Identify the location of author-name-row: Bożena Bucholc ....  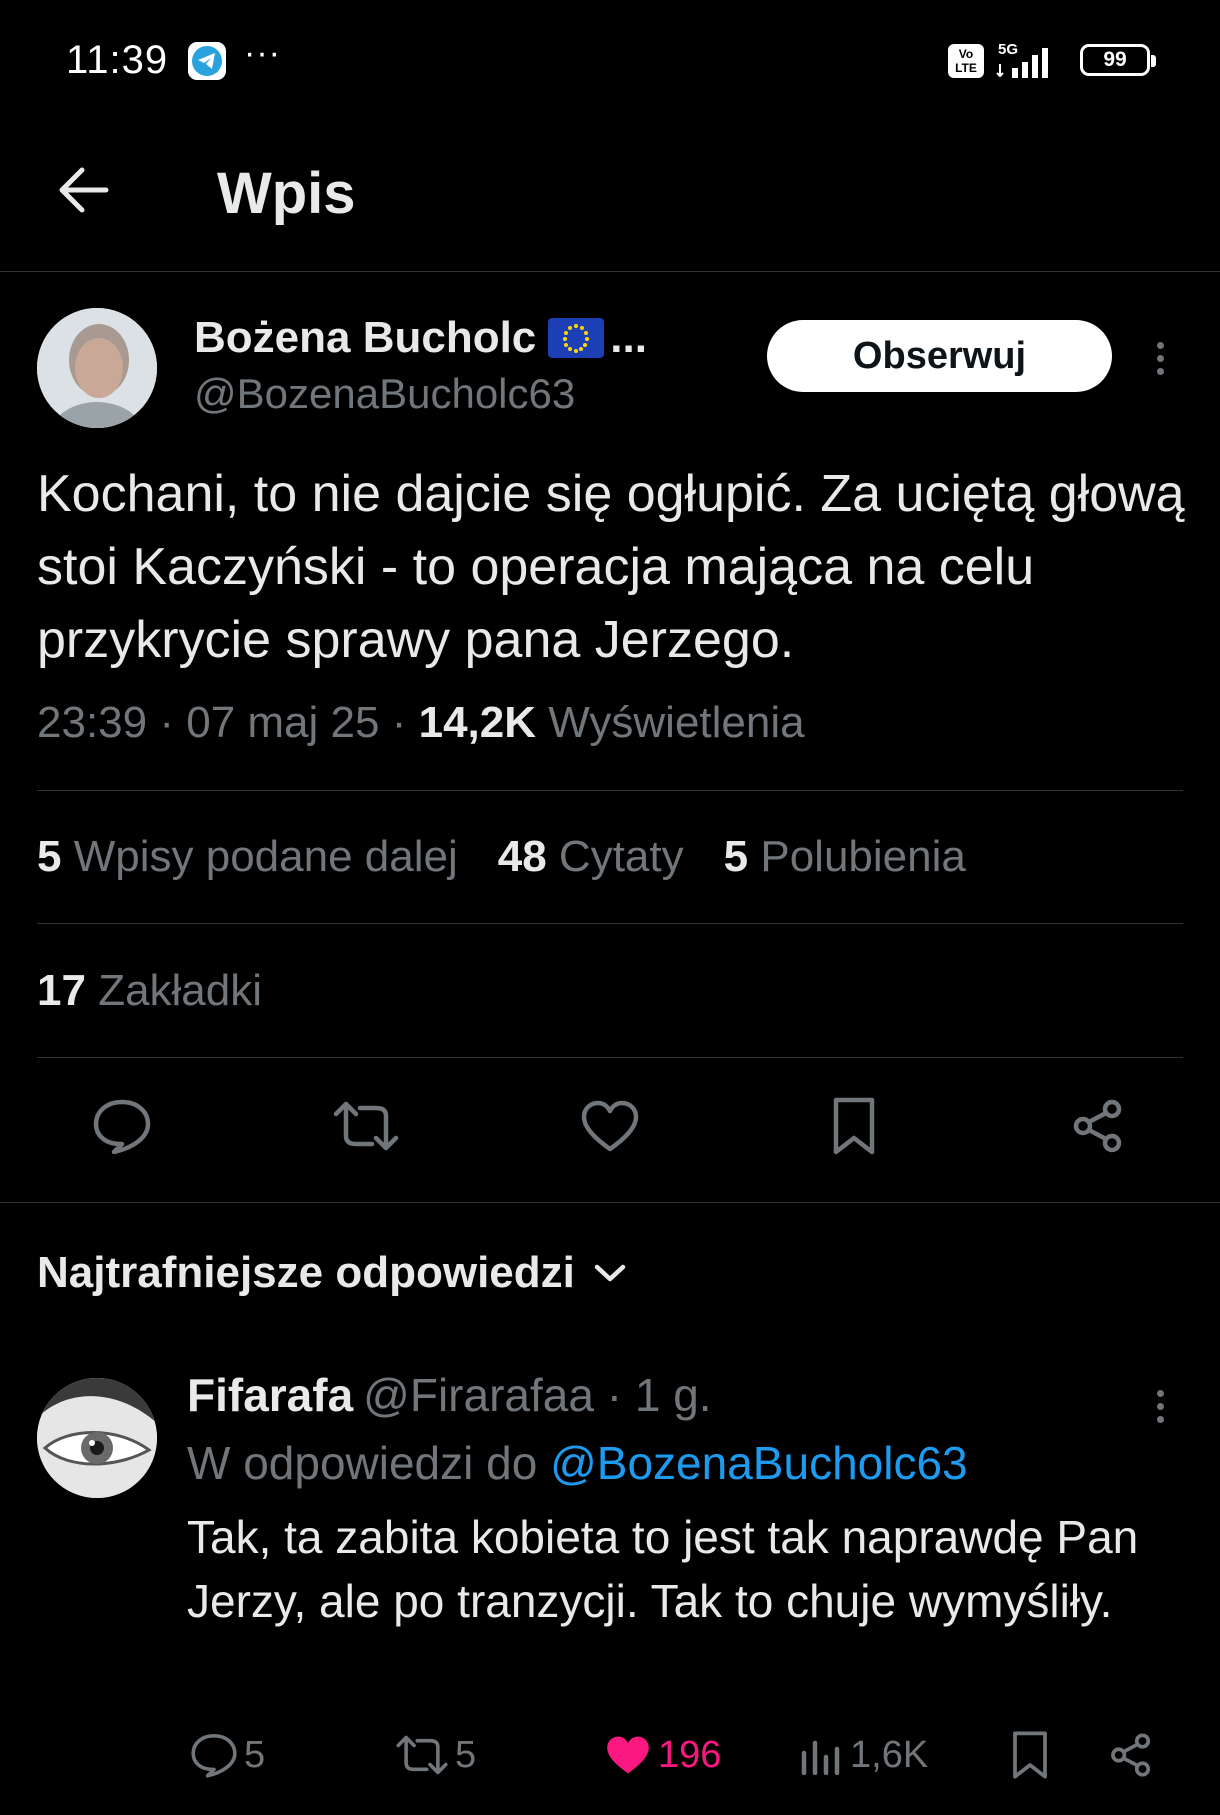
(420, 338).